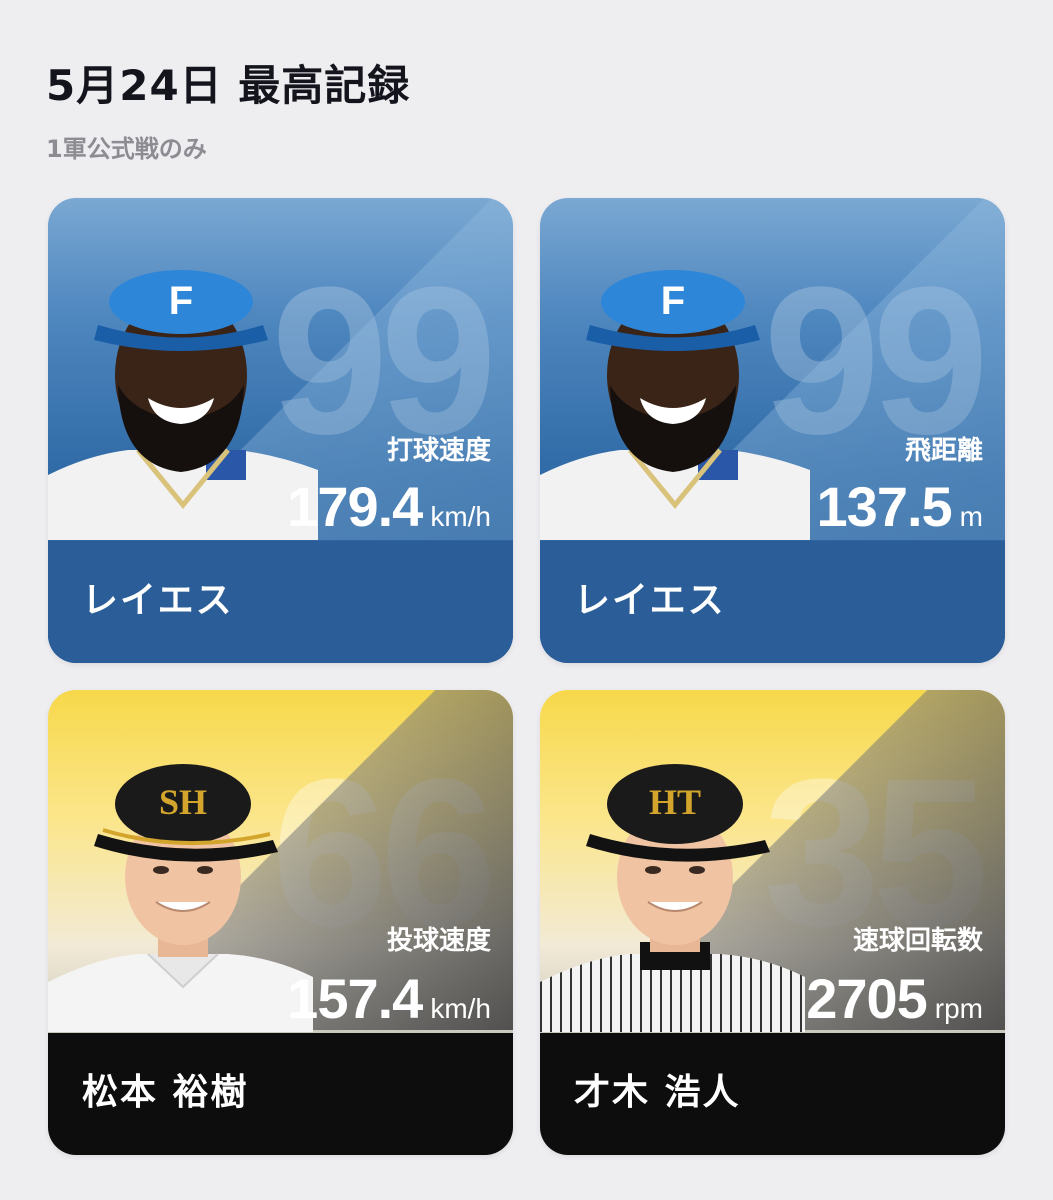  I want to click on stat-value-group: 2705 rpm, so click(894, 998).